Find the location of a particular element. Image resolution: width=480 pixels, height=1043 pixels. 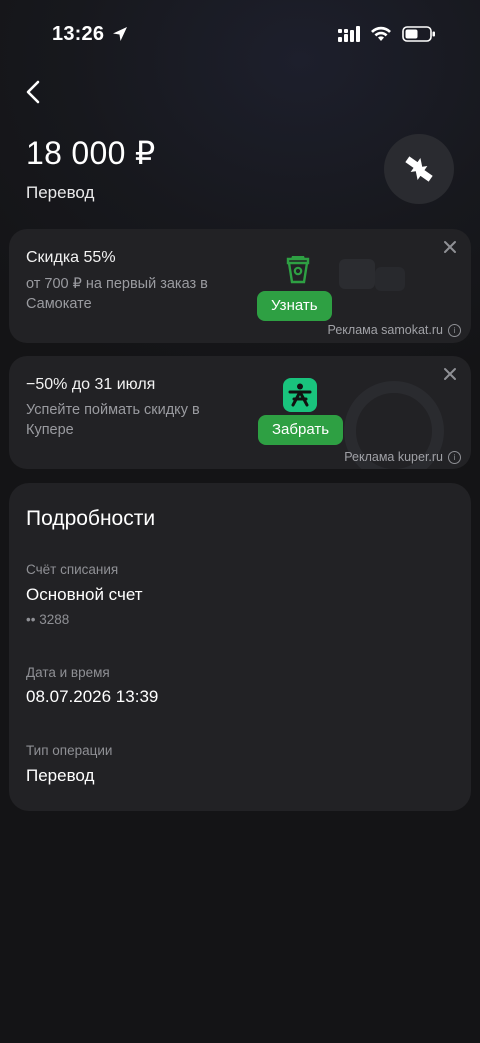

ad-title: −50% до 31 июля is located at coordinates (91, 384).